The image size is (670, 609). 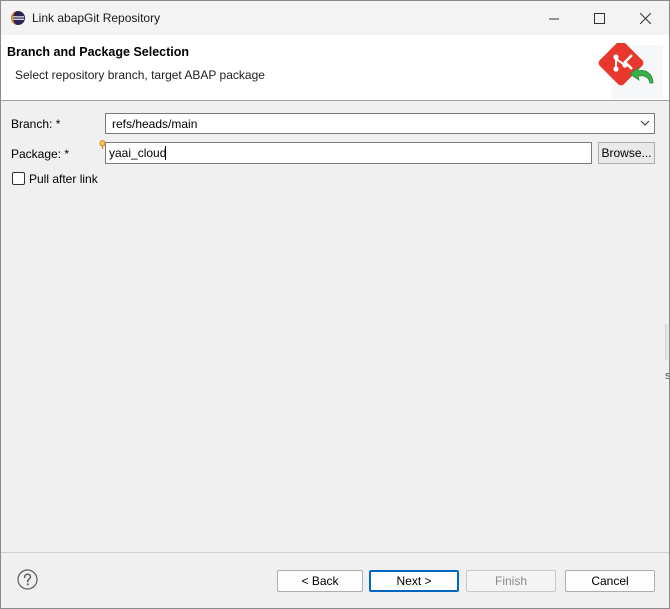 I want to click on chevron-down-icon, so click(x=645, y=123).